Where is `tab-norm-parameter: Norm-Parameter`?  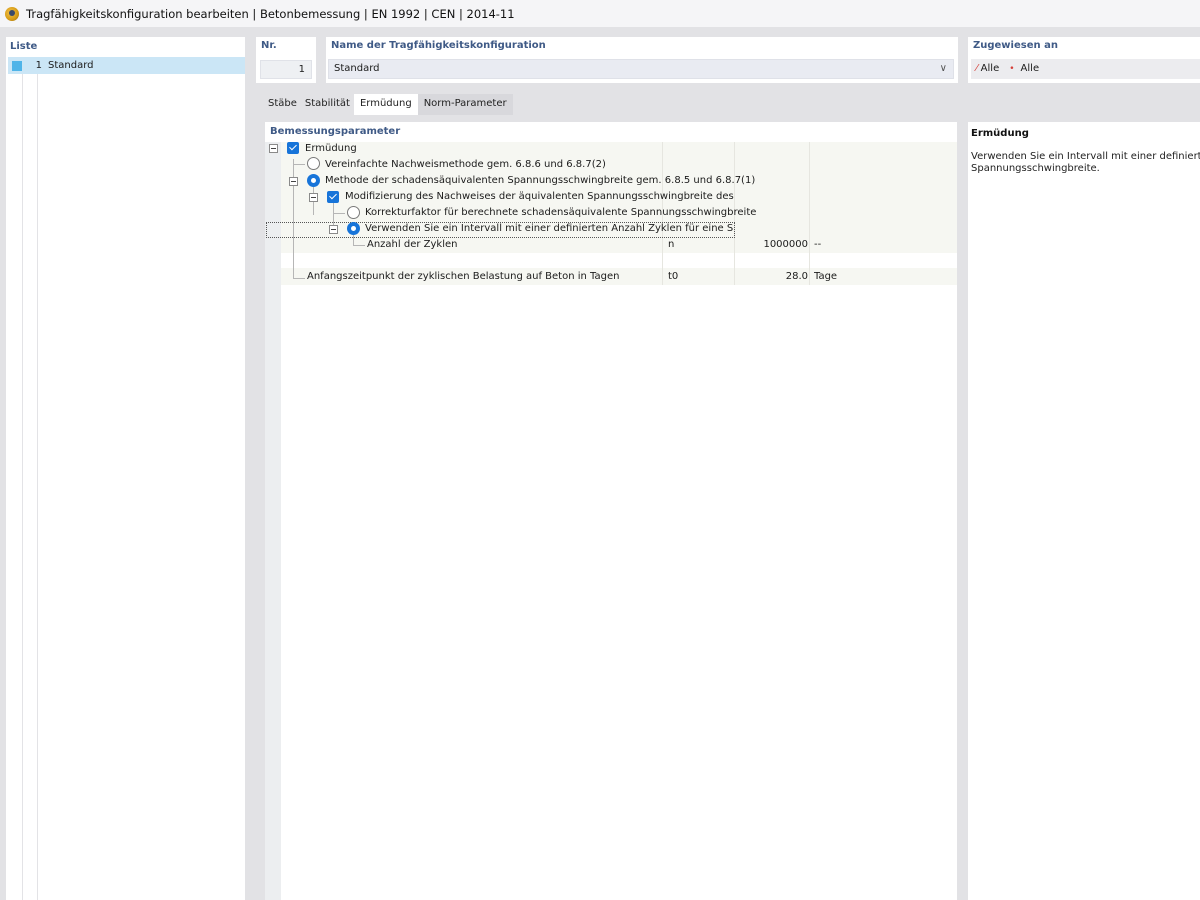
tab-norm-parameter: Norm-Parameter is located at coordinates (465, 104).